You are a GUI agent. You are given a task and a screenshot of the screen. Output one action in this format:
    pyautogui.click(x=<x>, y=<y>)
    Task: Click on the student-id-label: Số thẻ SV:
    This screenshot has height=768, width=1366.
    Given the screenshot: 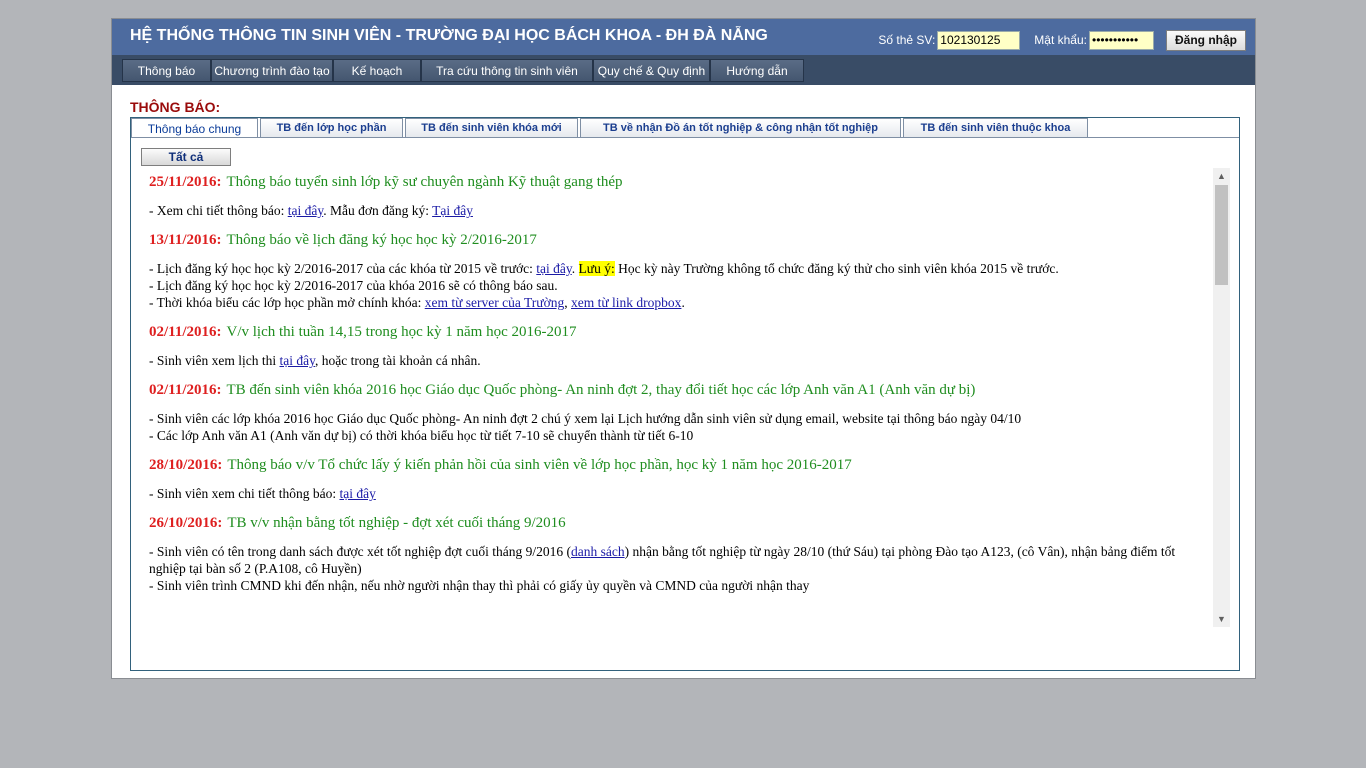 What is the action you would take?
    pyautogui.click(x=907, y=40)
    